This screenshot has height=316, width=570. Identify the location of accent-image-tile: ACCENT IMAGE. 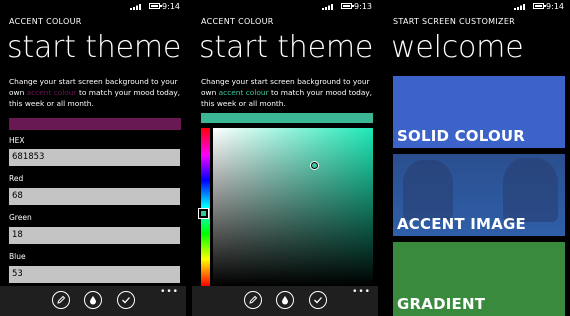
(479, 195).